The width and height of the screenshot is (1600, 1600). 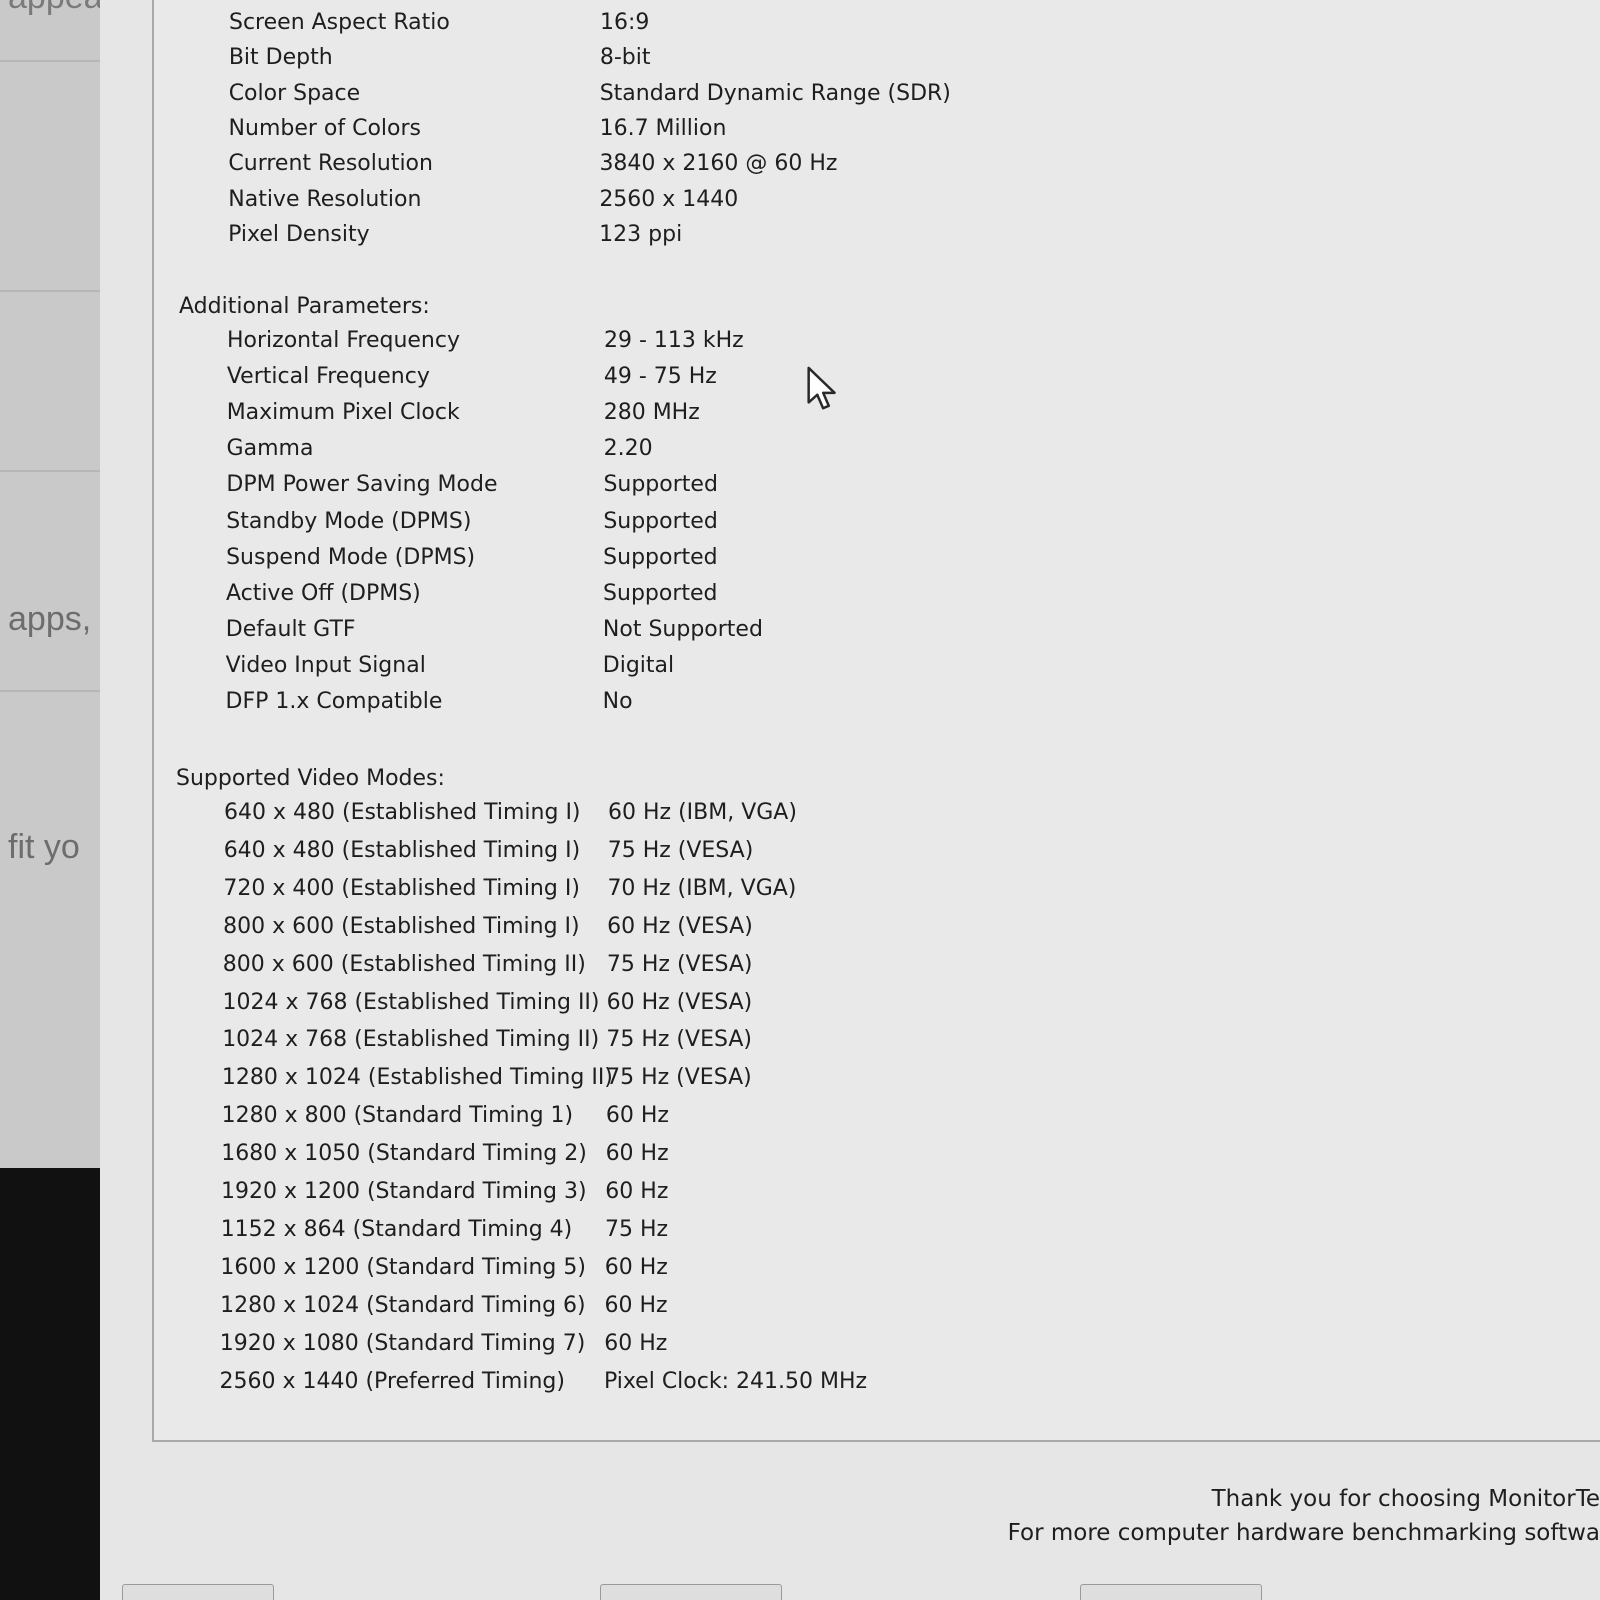 What do you see at coordinates (1405, 1499) in the screenshot?
I see `footer-thanks-line: Thank you for choosing MonitorTe` at bounding box center [1405, 1499].